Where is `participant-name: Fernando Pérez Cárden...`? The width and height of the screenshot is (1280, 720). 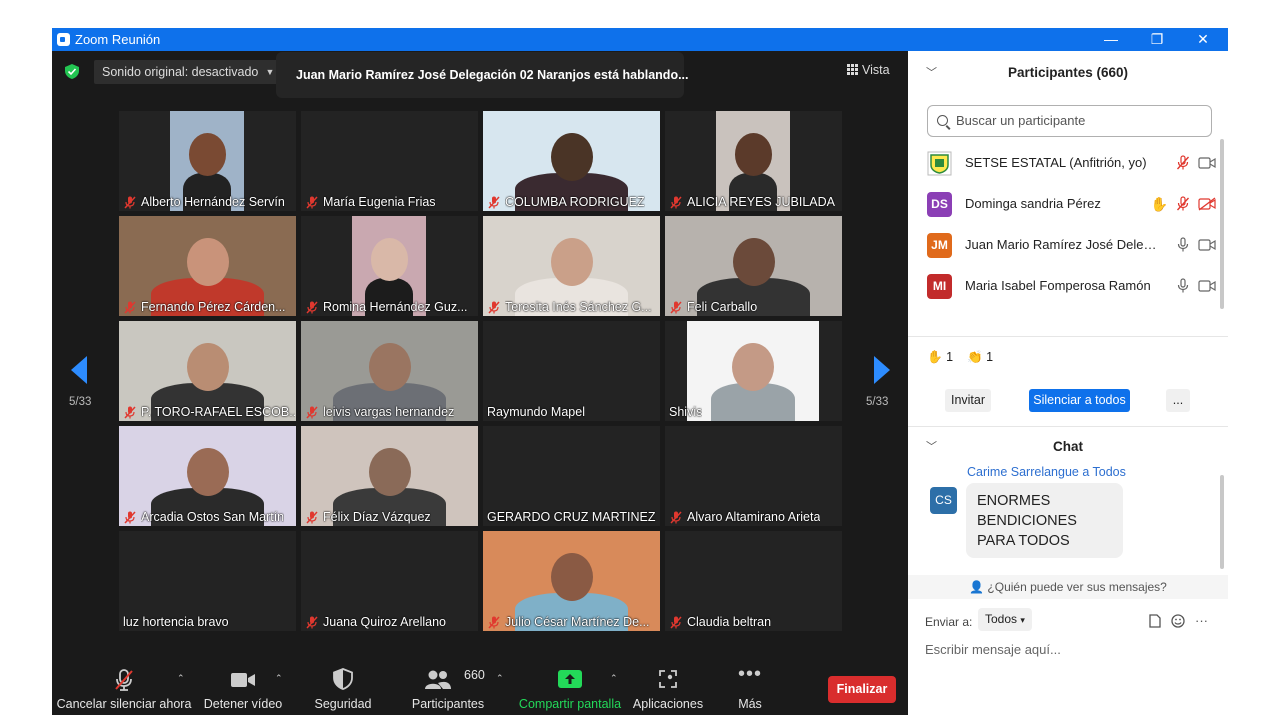 participant-name: Fernando Pérez Cárden... is located at coordinates (213, 307).